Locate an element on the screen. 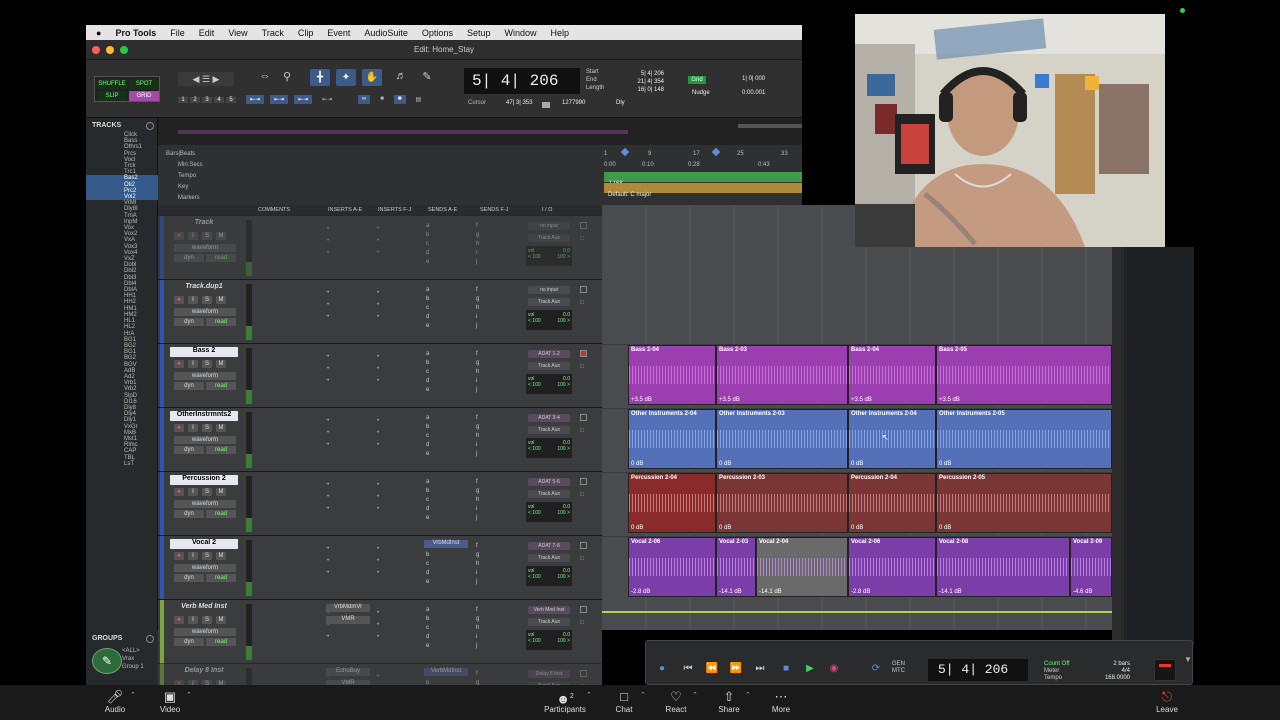 This screenshot has height=720, width=1280. fast-forward-button: ⏩ is located at coordinates (736, 669).